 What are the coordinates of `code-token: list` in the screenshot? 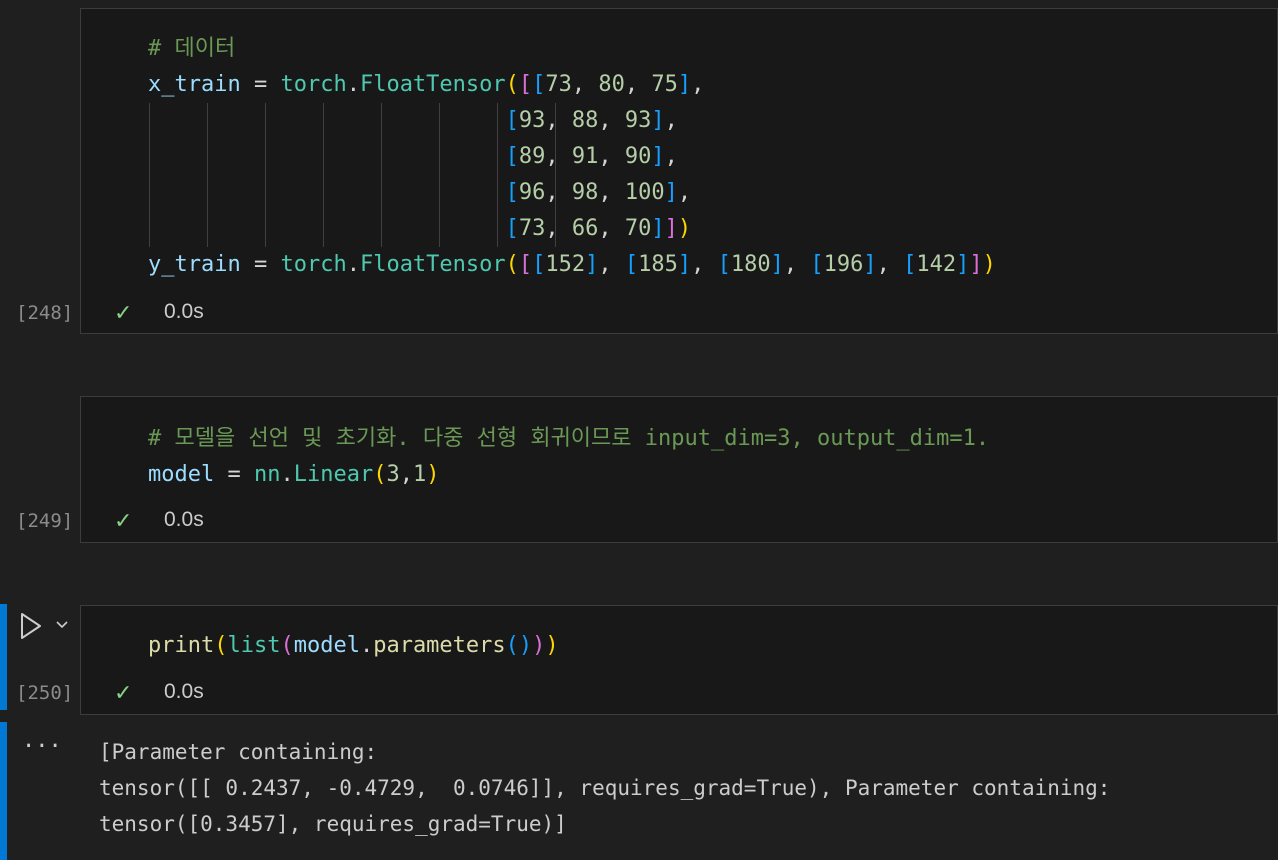 It's located at (254, 645).